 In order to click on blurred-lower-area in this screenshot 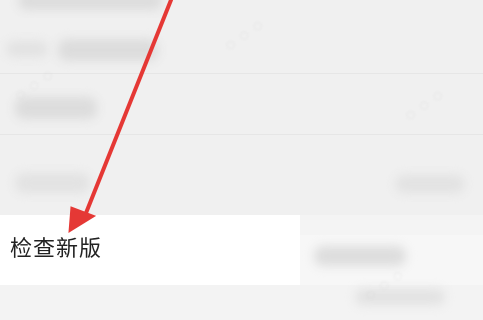, I will do `click(241, 302)`.